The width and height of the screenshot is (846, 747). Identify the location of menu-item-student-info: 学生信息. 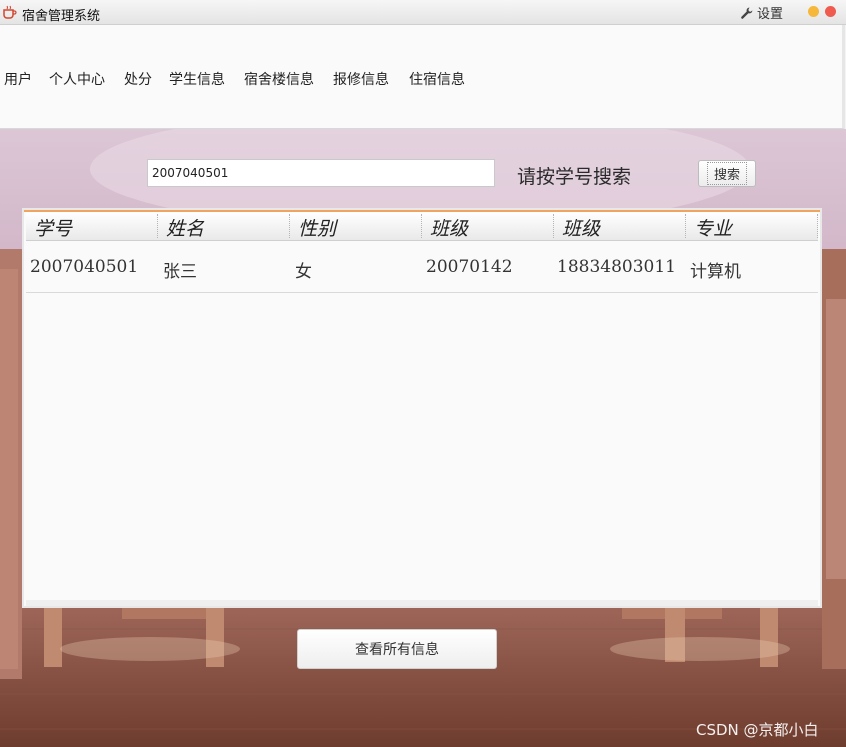
(197, 79).